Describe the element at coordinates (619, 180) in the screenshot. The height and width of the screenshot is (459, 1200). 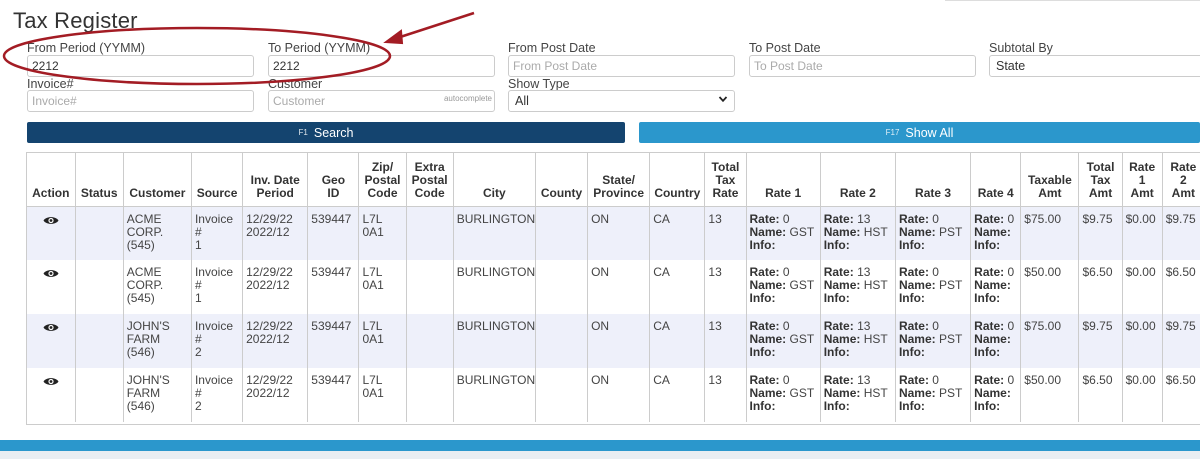
I see `col-header-state: State/Province` at that location.